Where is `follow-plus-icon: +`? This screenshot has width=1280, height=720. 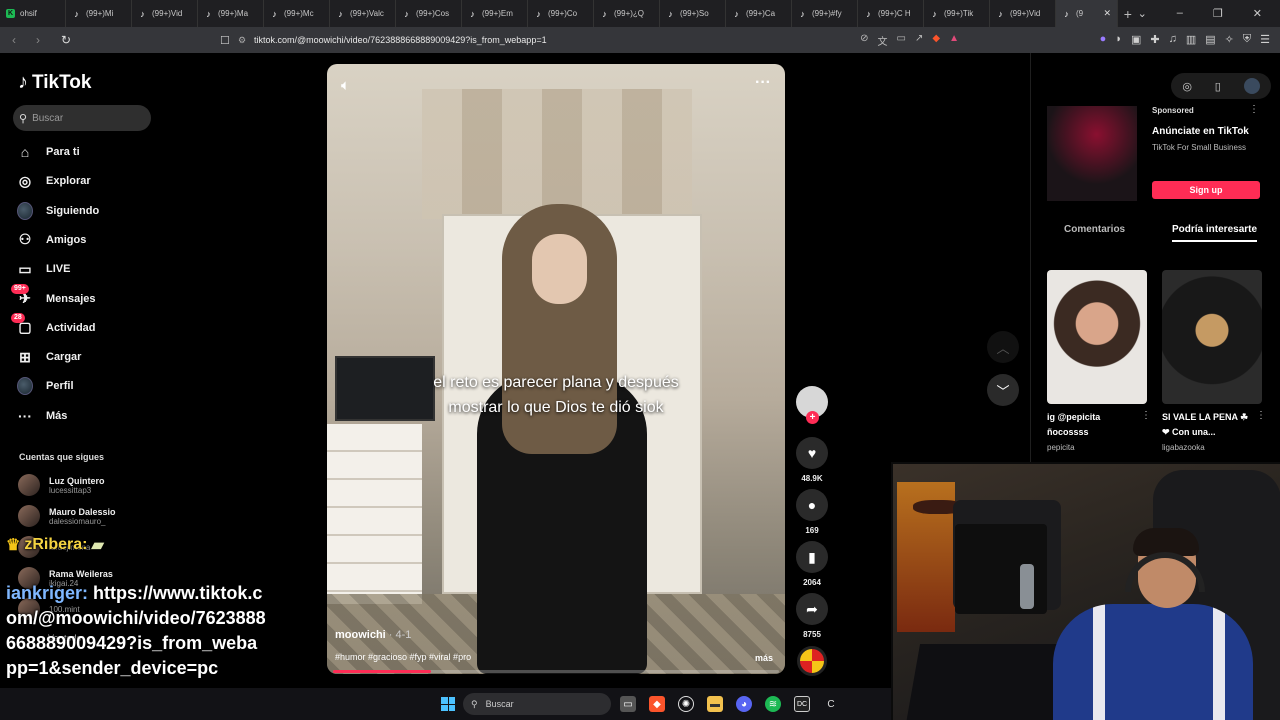
follow-plus-icon: + is located at coordinates (812, 417).